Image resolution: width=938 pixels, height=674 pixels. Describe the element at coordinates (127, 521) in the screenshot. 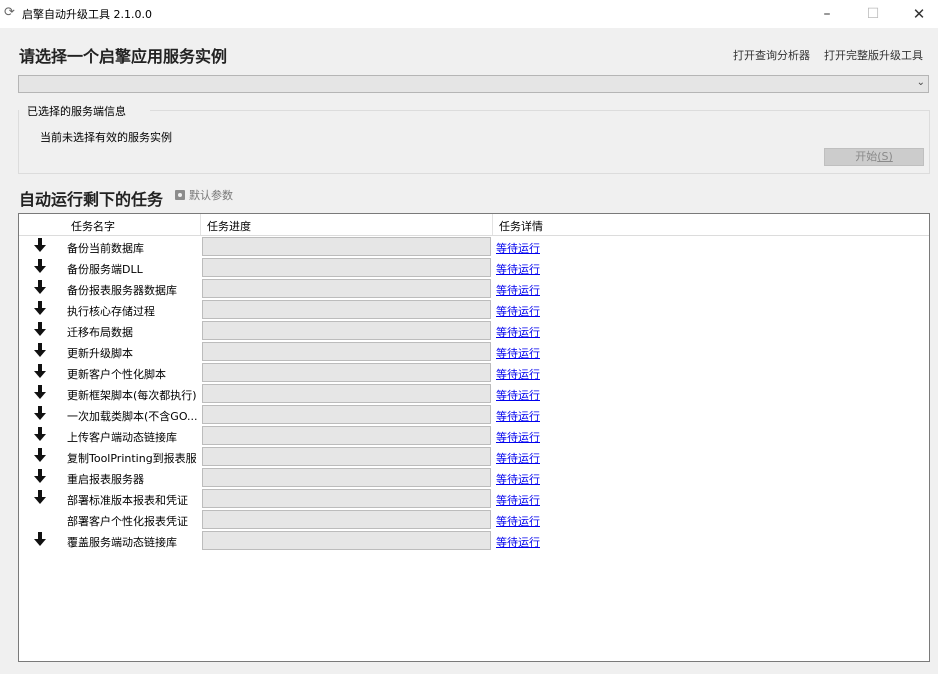

I see `task-name: 部署客户个性化报表凭证` at that location.